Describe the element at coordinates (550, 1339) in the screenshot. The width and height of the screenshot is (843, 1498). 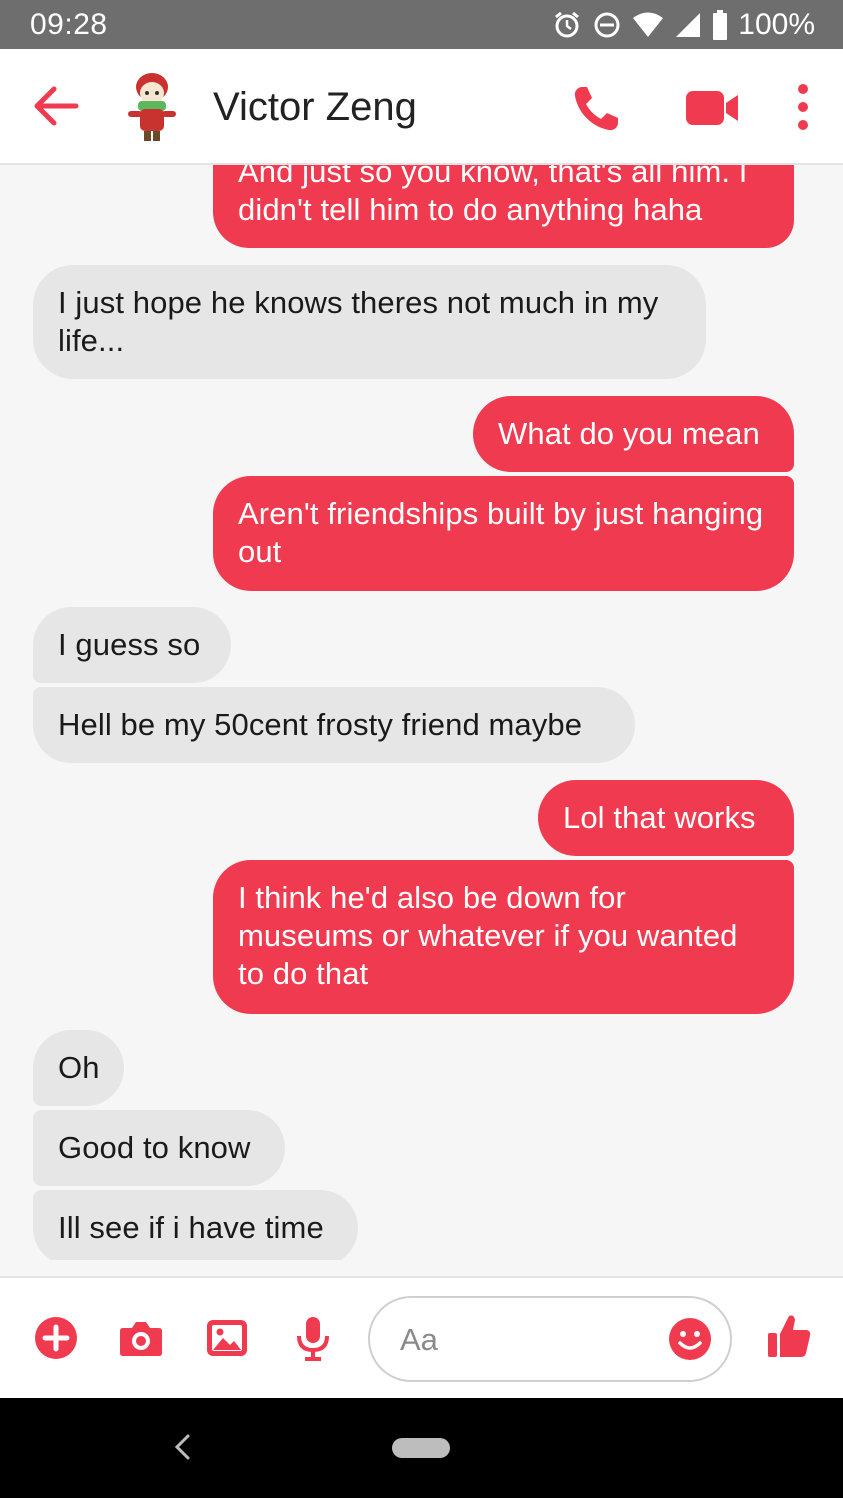
I see `message-input: Aa` at that location.